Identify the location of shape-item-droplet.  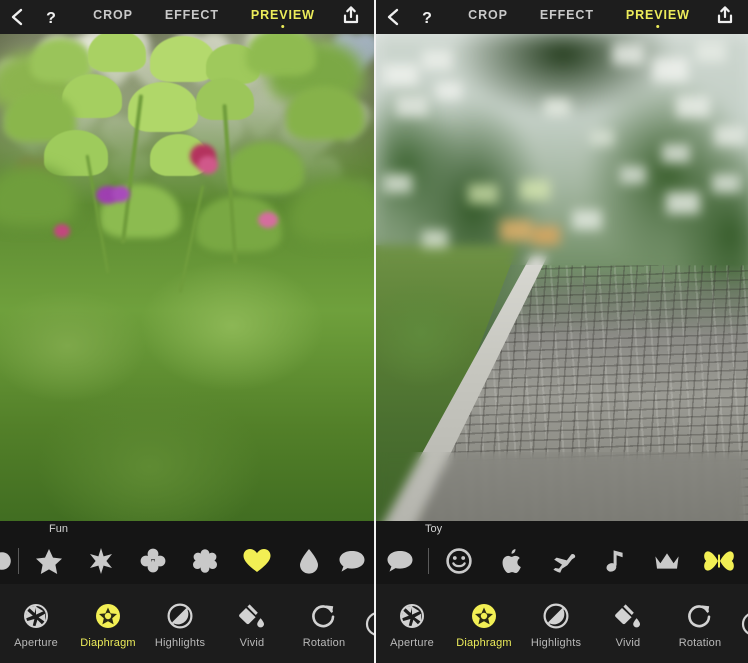
(309, 560).